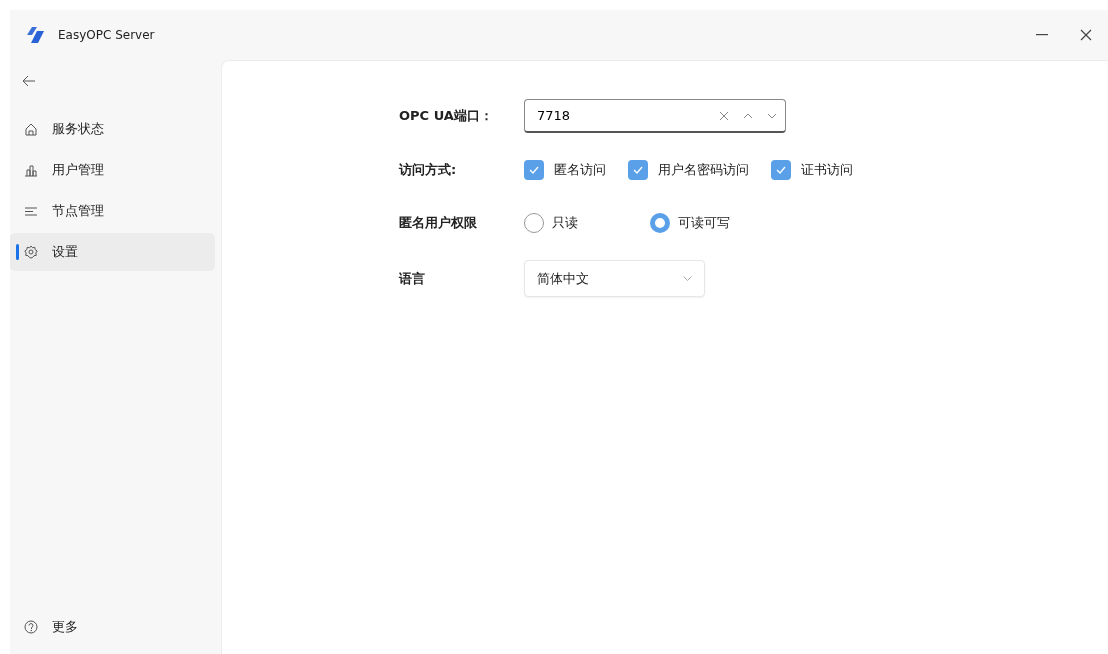 The height and width of the screenshot is (654, 1108). I want to click on help-icon, so click(31, 627).